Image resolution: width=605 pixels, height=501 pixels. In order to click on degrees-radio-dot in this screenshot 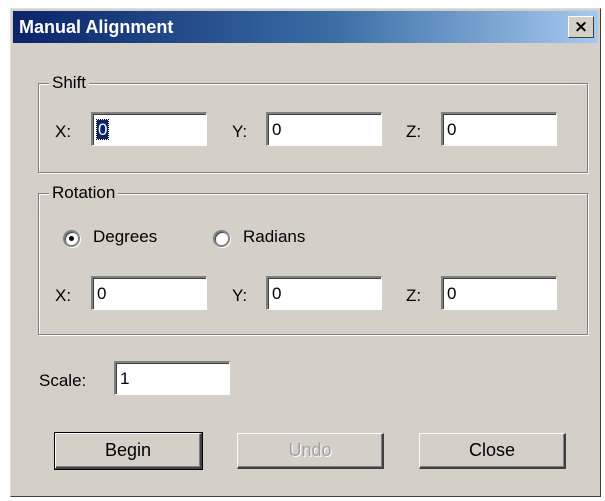, I will do `click(71, 238)`.